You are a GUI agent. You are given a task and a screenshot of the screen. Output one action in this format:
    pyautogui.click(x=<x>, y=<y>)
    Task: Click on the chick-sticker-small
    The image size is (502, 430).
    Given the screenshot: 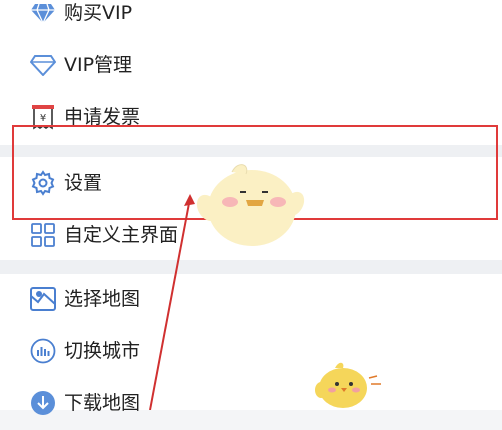 What is the action you would take?
    pyautogui.click(x=348, y=385)
    